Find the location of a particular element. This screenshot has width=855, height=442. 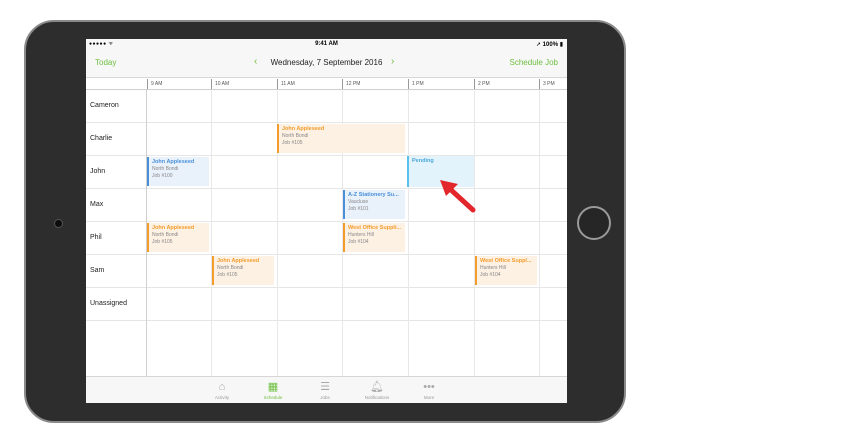

staff-name: John is located at coordinates (116, 171).